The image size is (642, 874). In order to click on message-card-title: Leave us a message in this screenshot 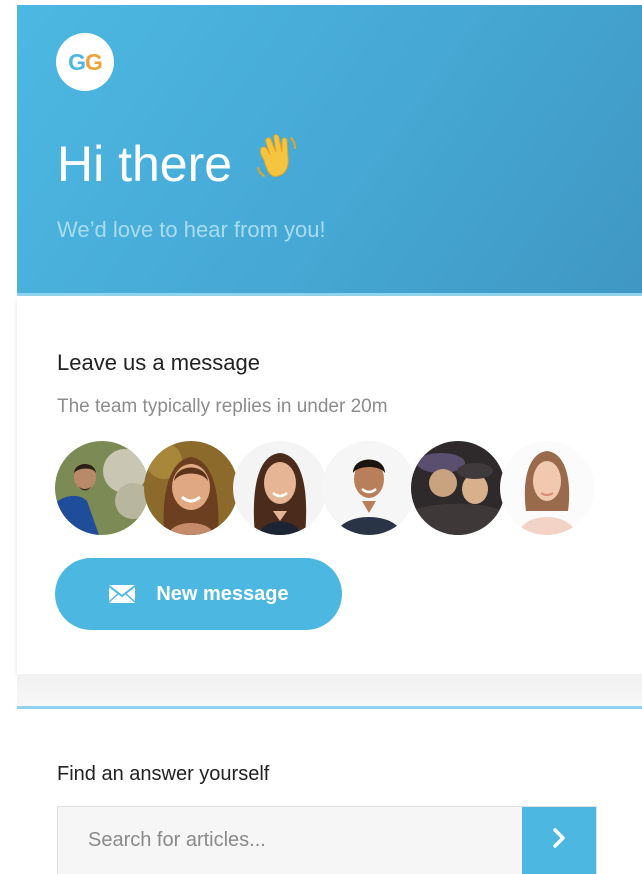, I will do `click(159, 362)`.